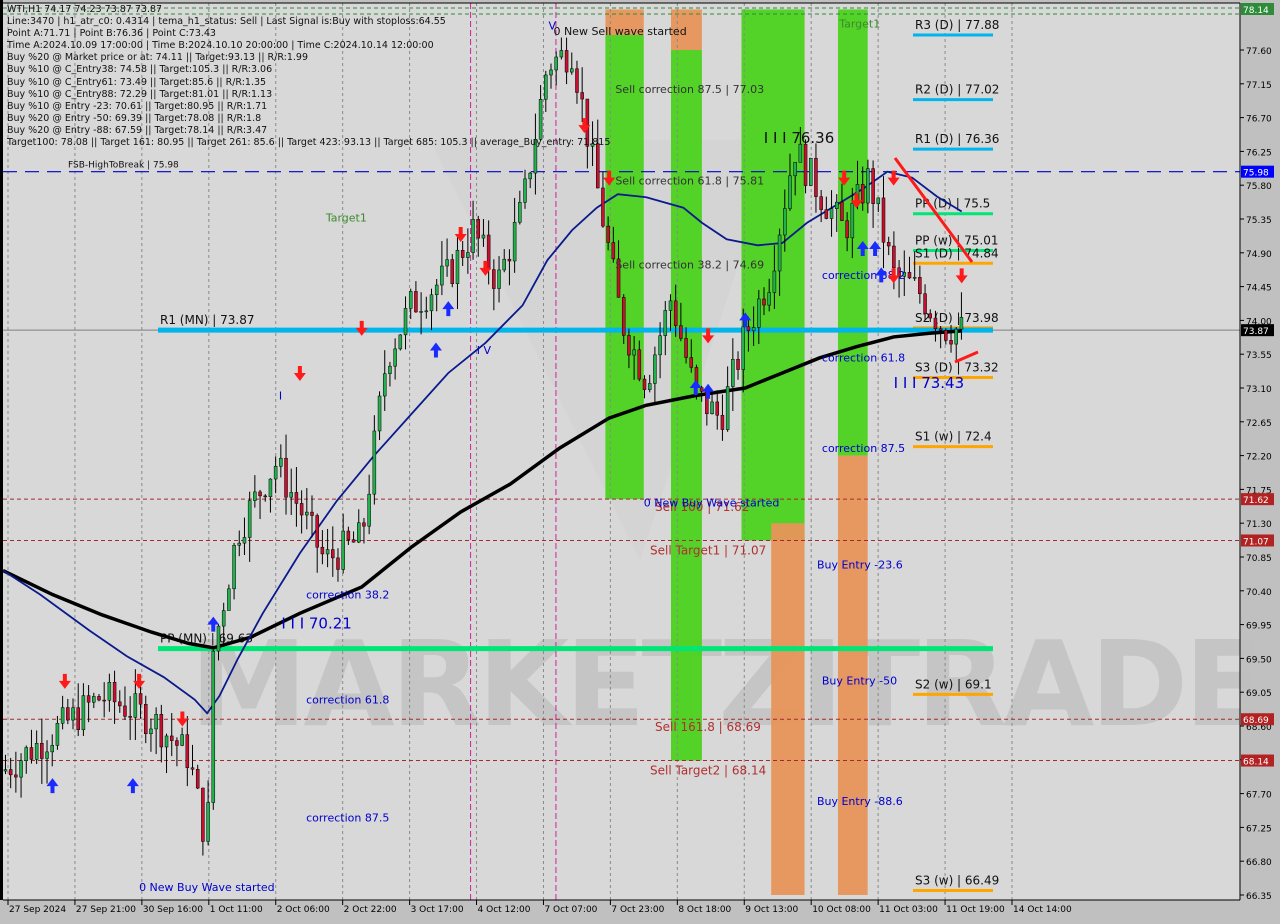  I want to click on price-label: 75.98, so click(1256, 174).